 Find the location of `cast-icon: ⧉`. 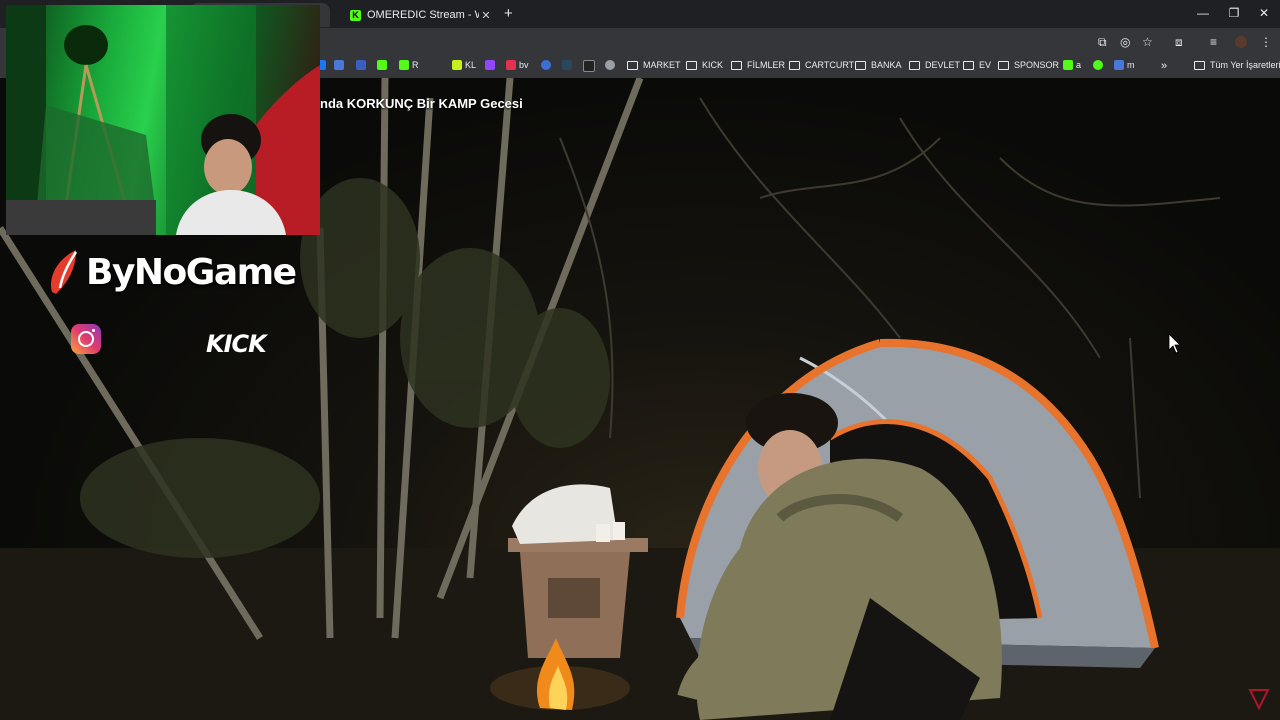

cast-icon: ⧉ is located at coordinates (1102, 42).